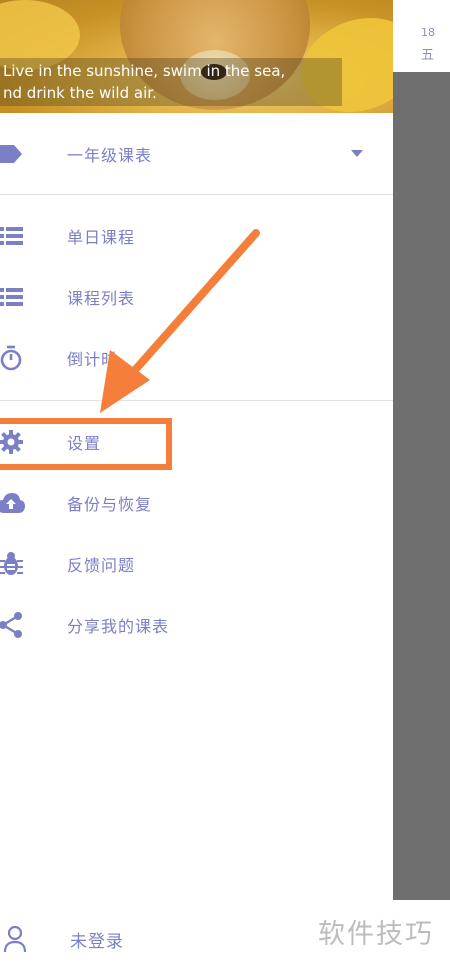 This screenshot has width=450, height=967. What do you see at coordinates (180, 321) in the screenshot?
I see `annotation-arrow-icon` at bounding box center [180, 321].